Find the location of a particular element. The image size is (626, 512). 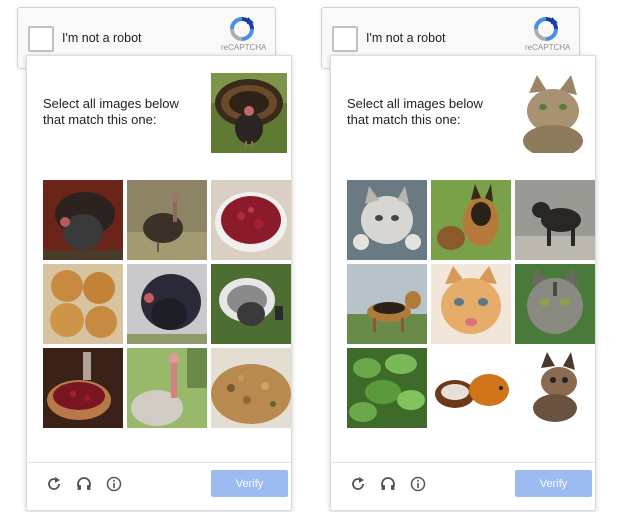

image-tile-stuffing is located at coordinates (251, 388).